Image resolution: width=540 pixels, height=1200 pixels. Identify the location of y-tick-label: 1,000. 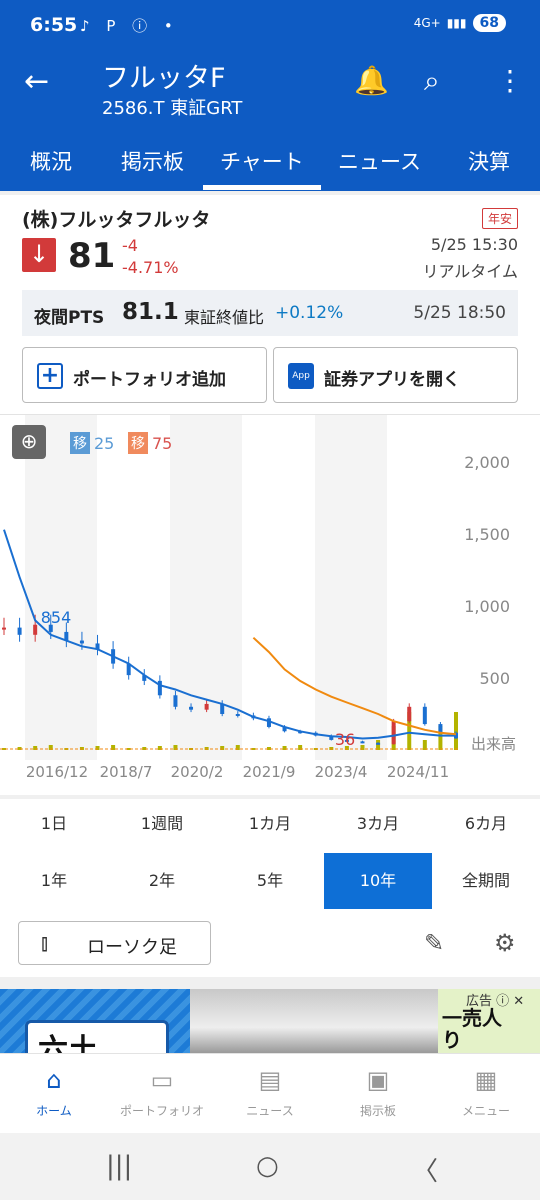
(487, 606).